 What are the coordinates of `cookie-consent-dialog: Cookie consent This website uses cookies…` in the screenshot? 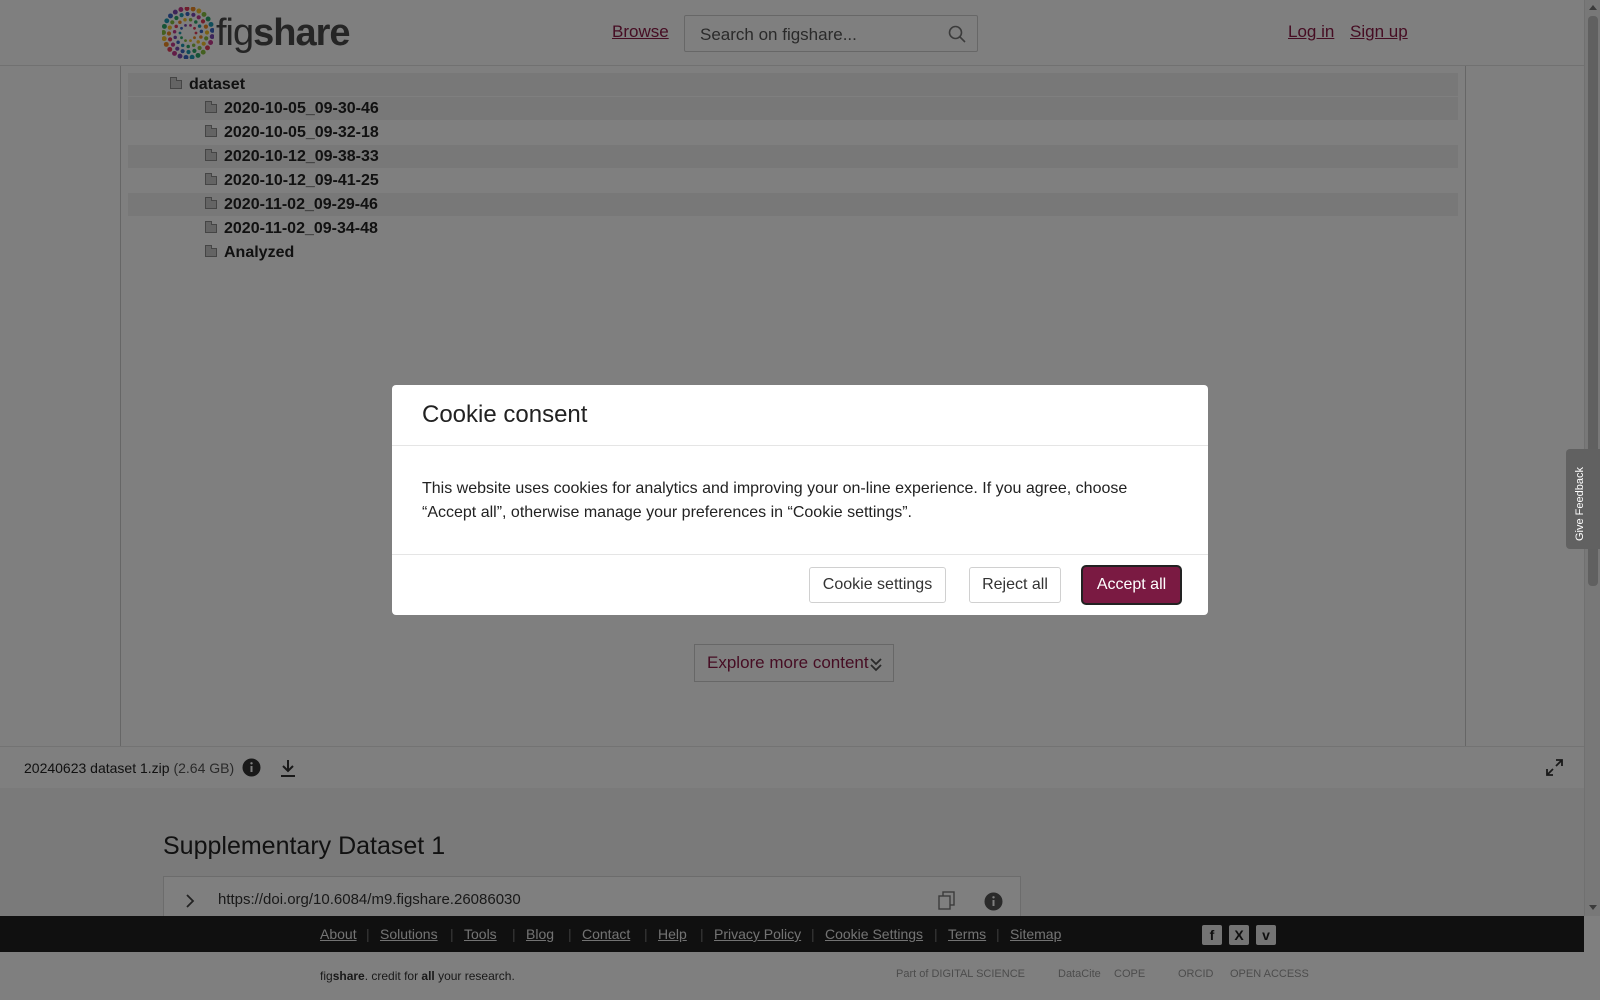 It's located at (800, 500).